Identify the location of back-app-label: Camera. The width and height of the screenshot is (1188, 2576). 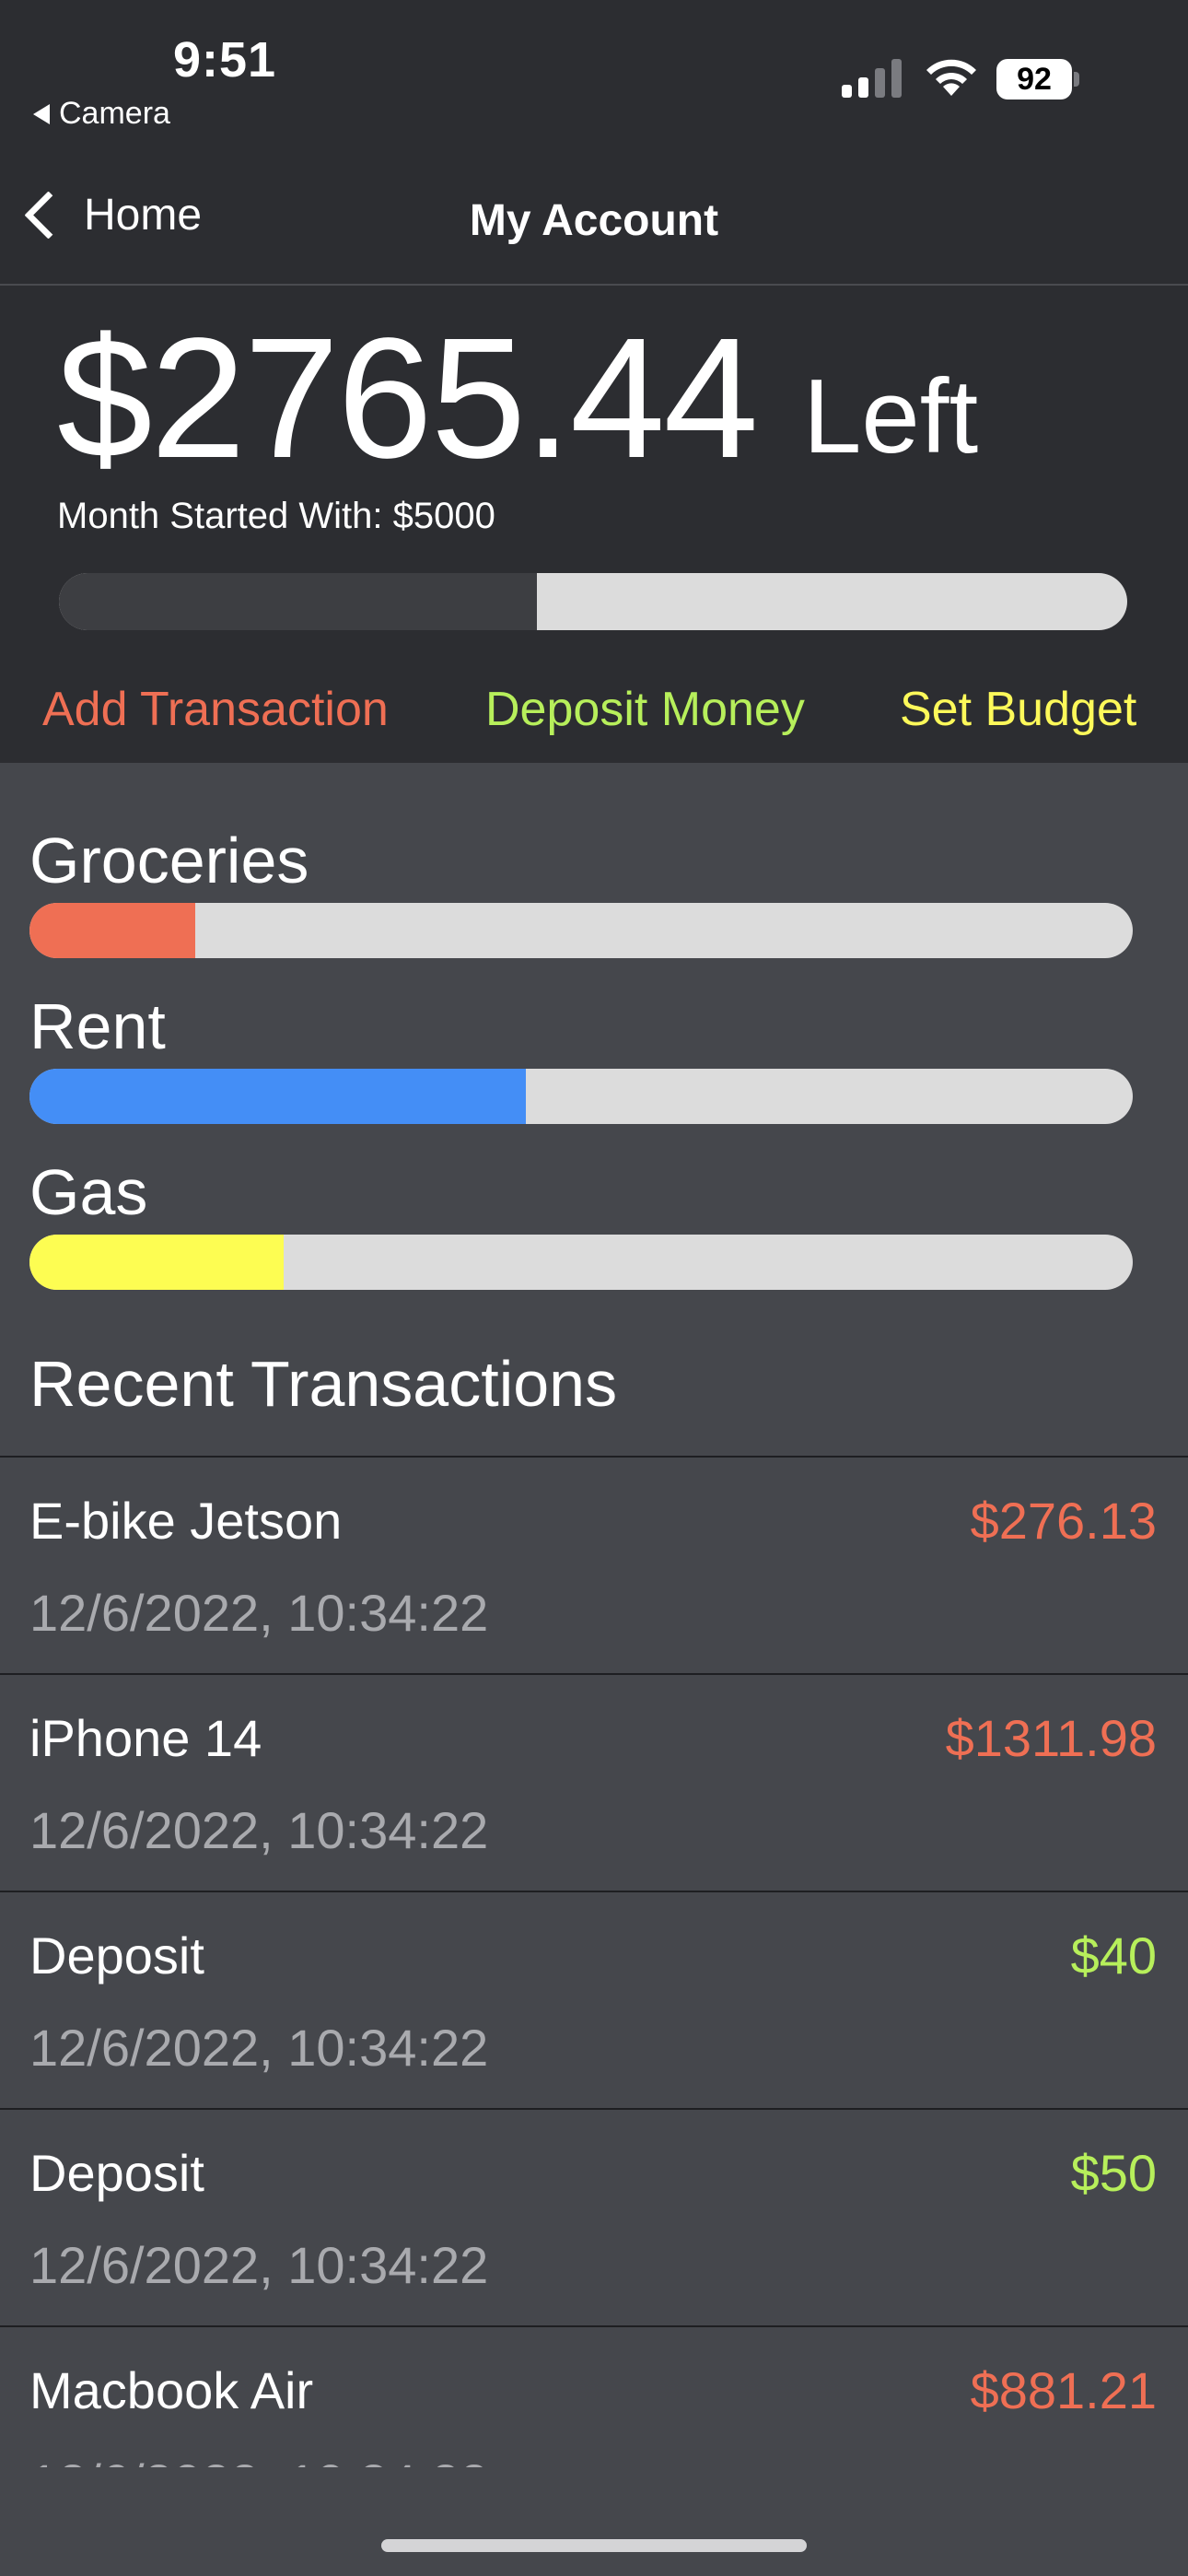
(114, 113).